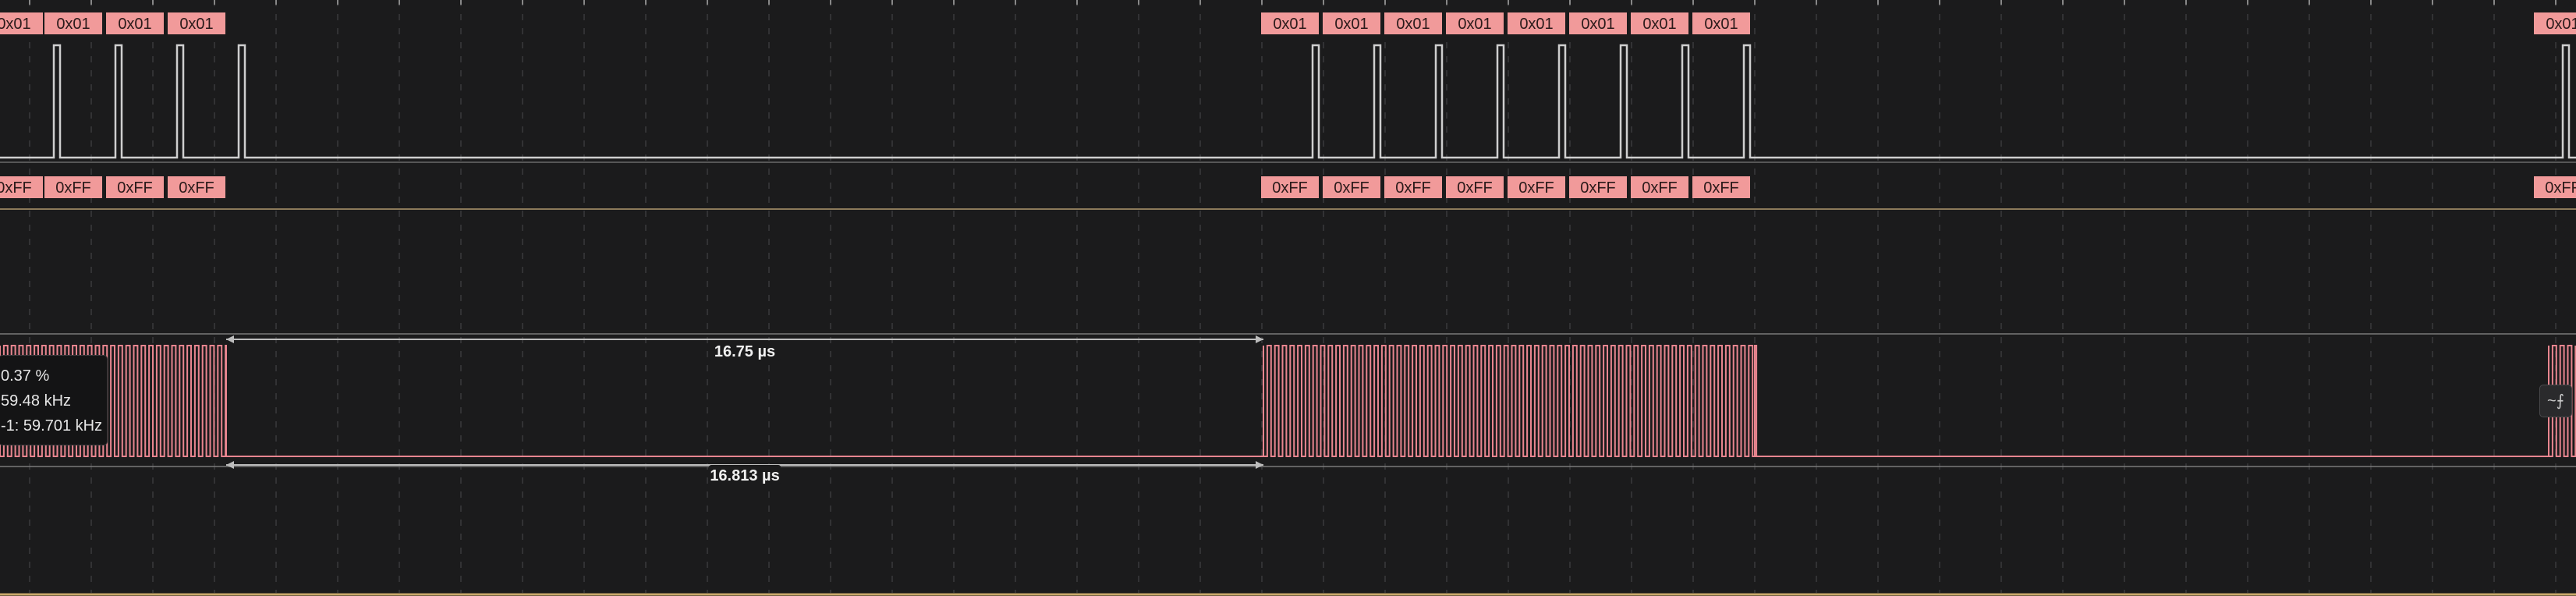  Describe the element at coordinates (2560, 188) in the screenshot. I see `row2-label-right: 0xFF` at that location.